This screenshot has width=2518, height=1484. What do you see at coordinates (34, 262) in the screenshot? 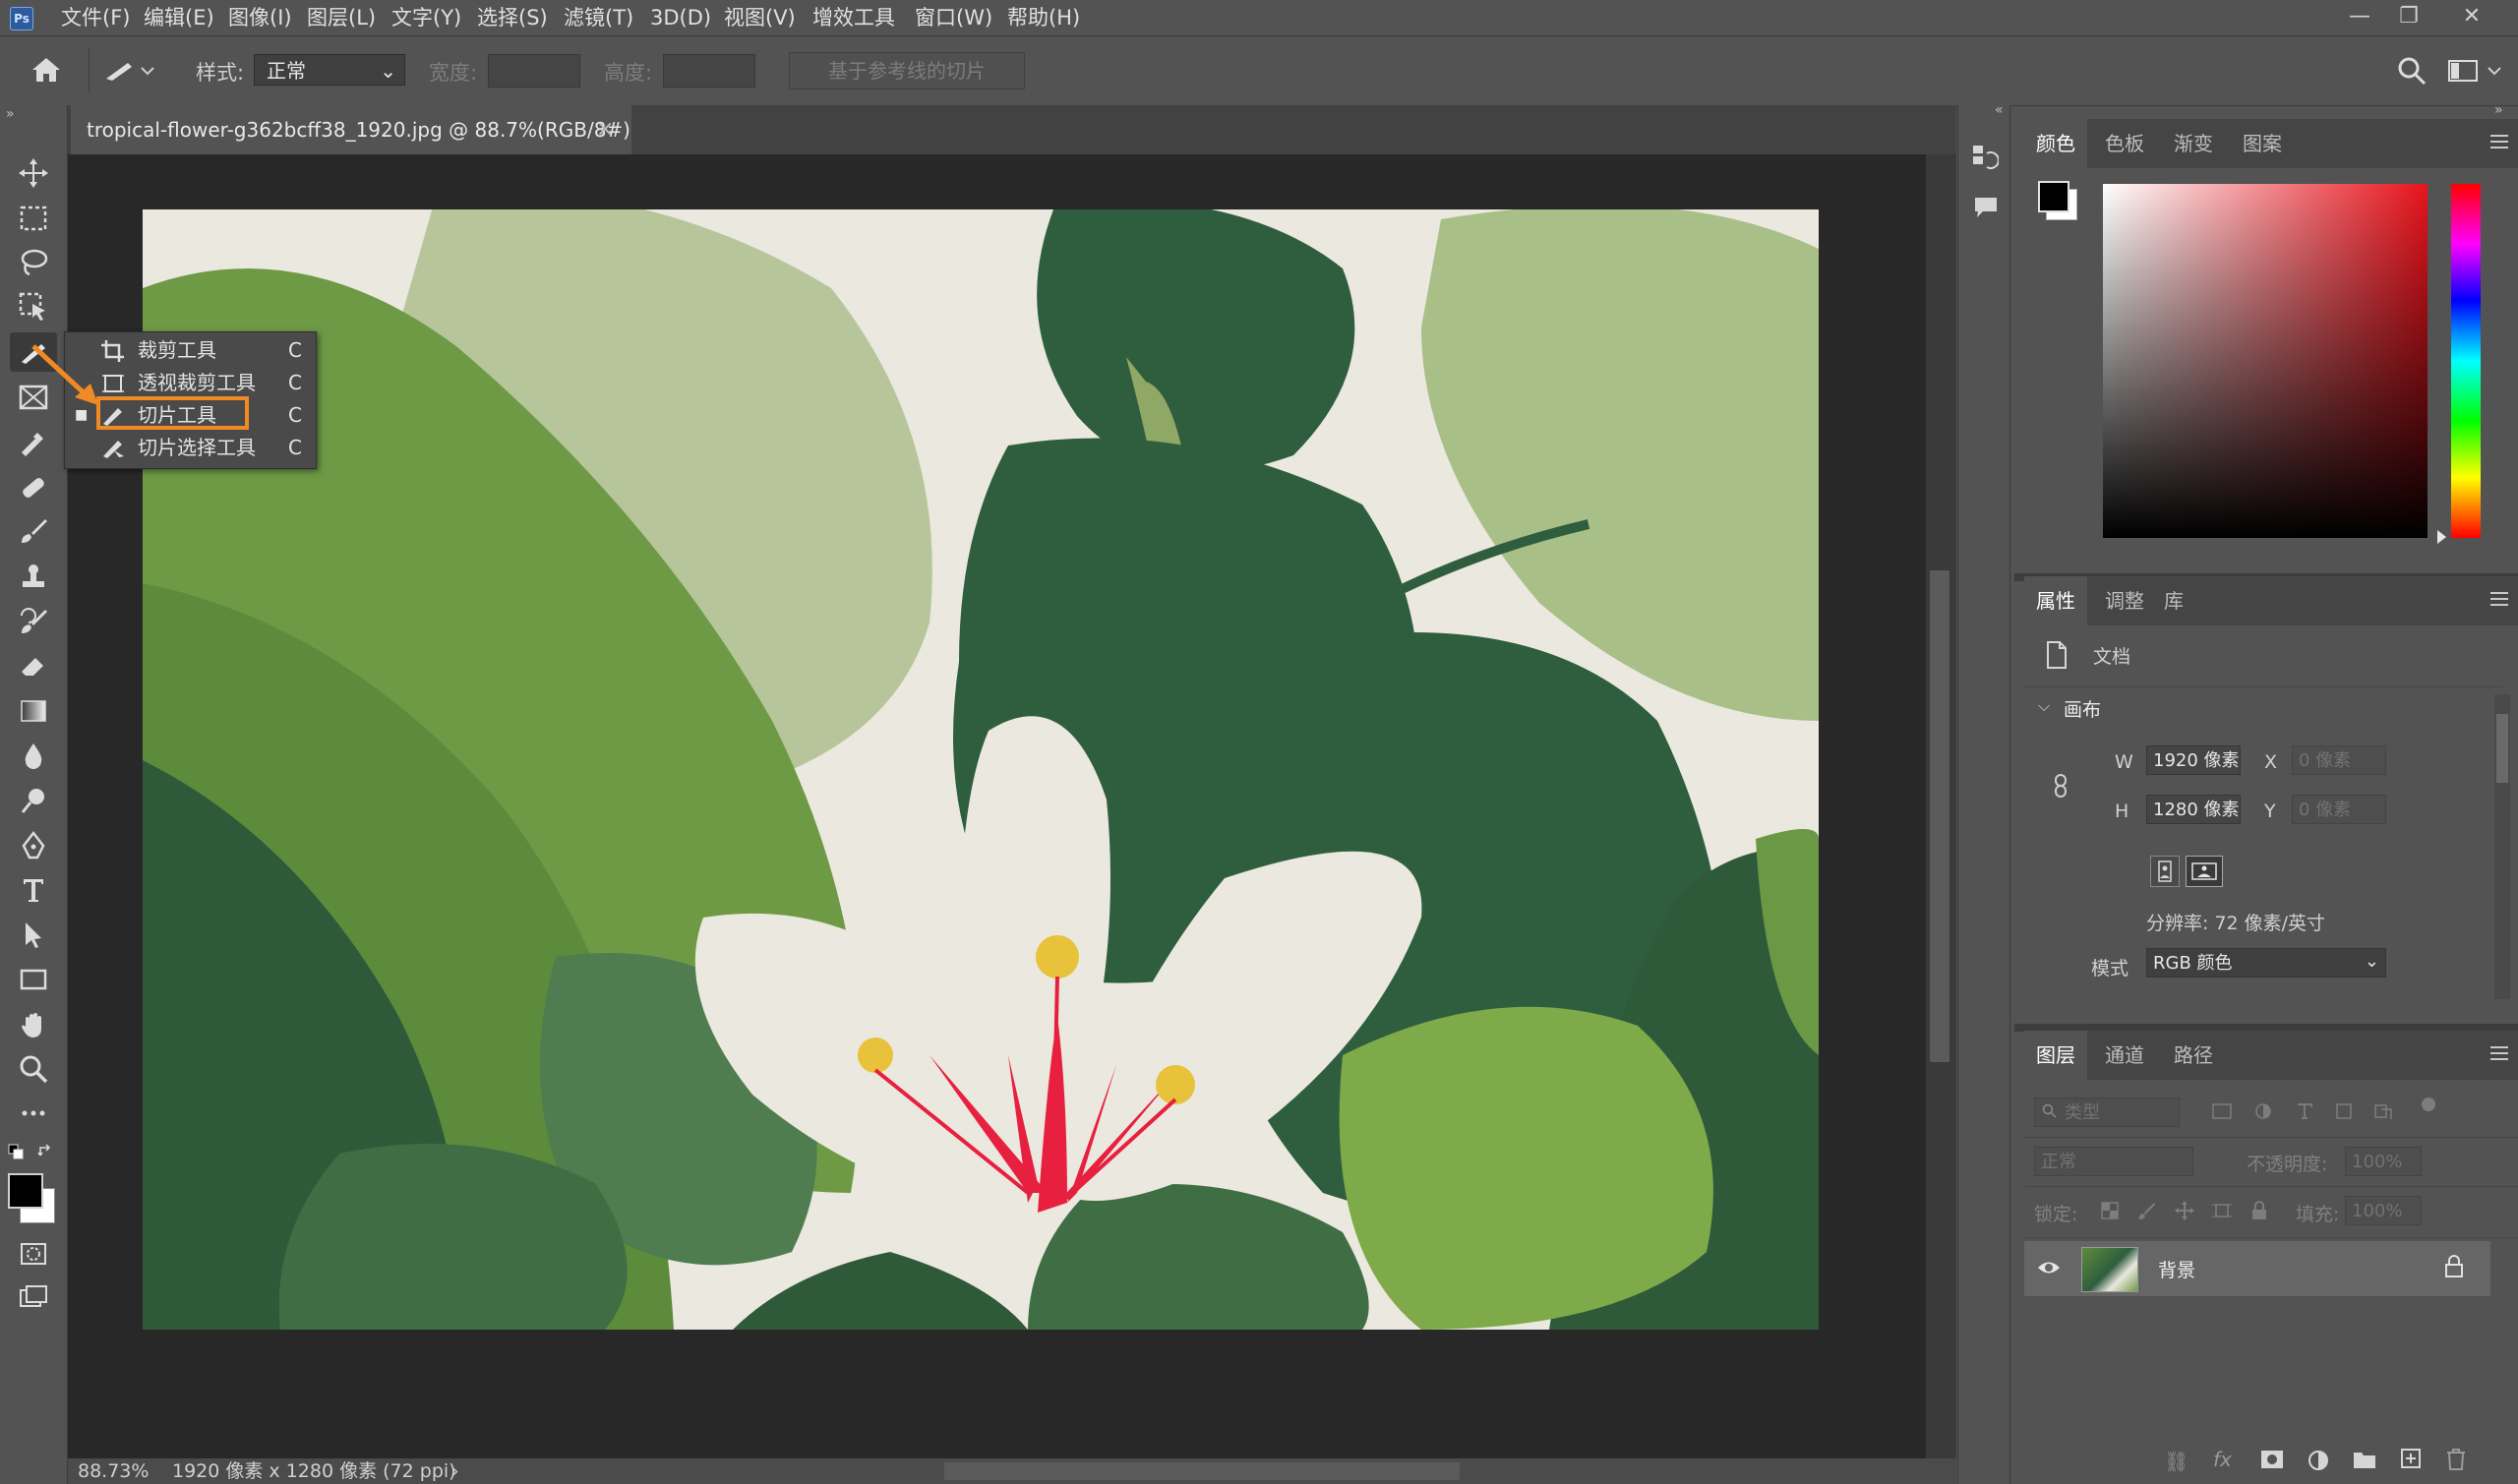
I see `lasso-tool-icon` at bounding box center [34, 262].